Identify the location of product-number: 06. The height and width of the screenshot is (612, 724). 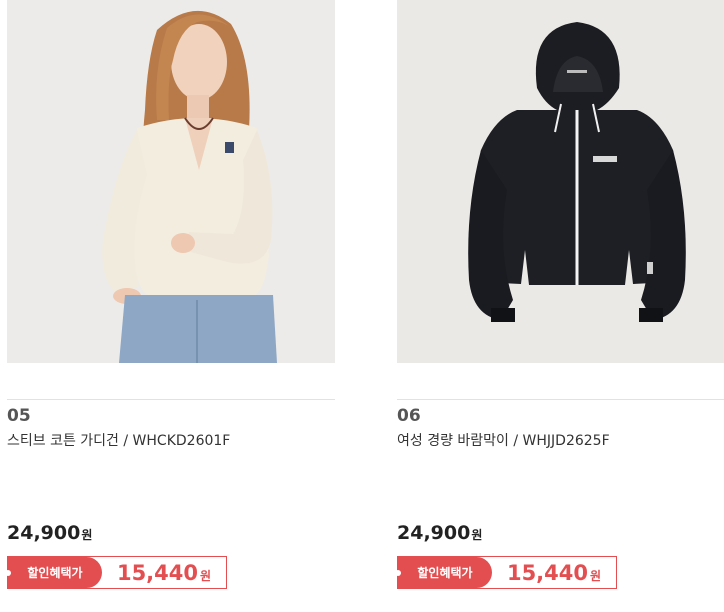
(409, 416).